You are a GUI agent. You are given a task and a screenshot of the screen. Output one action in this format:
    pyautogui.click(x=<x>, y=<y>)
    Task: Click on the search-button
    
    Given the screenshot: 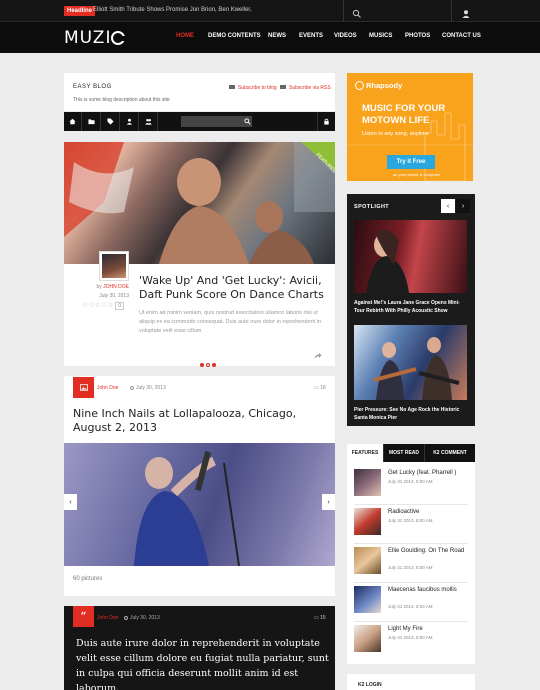 What is the action you would take?
    pyautogui.click(x=247, y=121)
    